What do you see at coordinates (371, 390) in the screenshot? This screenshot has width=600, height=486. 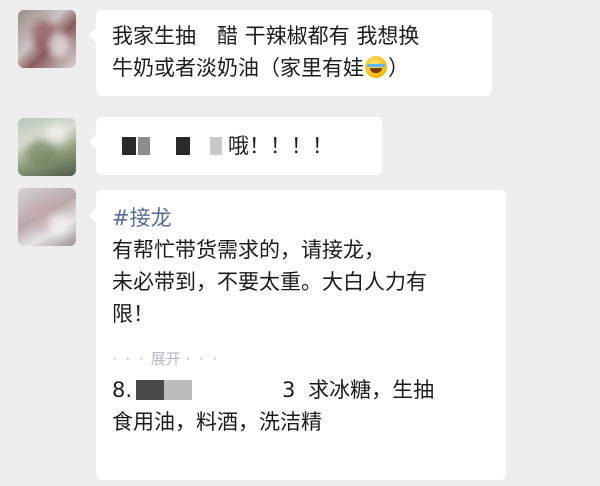 I see `list-item-text: 求冰糖，生抽` at bounding box center [371, 390].